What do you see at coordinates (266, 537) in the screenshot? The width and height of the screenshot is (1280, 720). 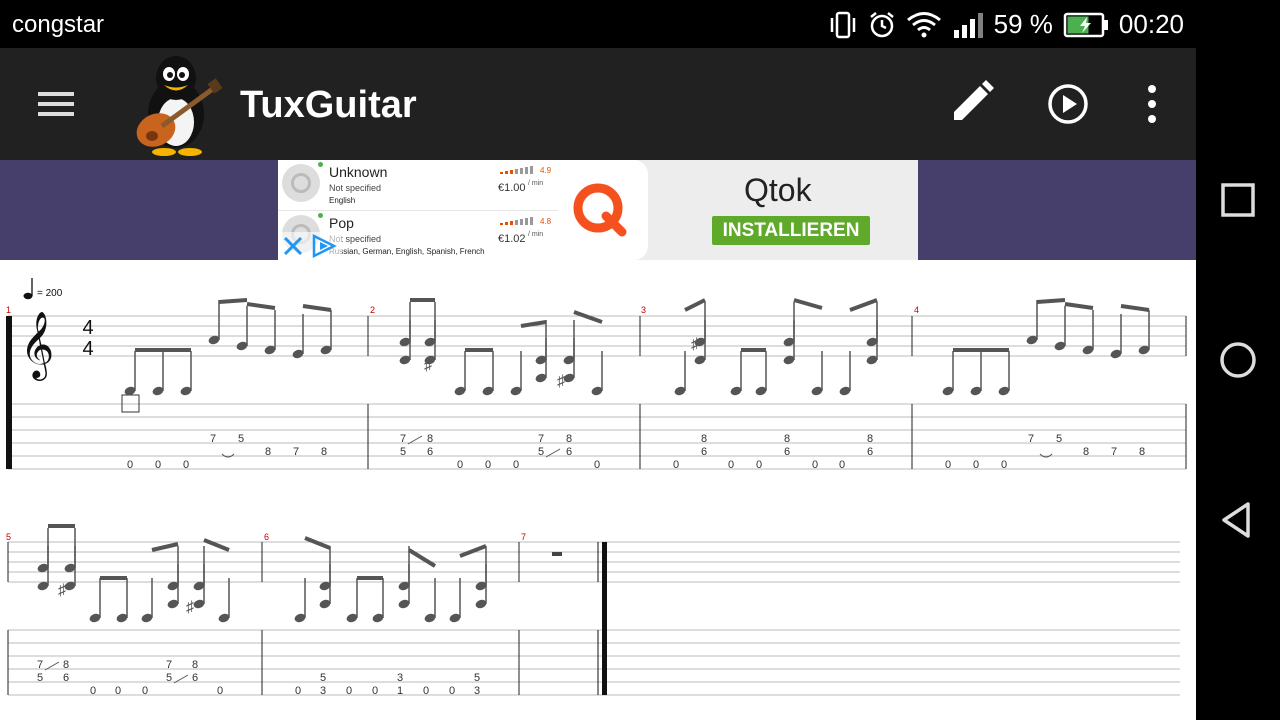 I see `measure-number: 6` at bounding box center [266, 537].